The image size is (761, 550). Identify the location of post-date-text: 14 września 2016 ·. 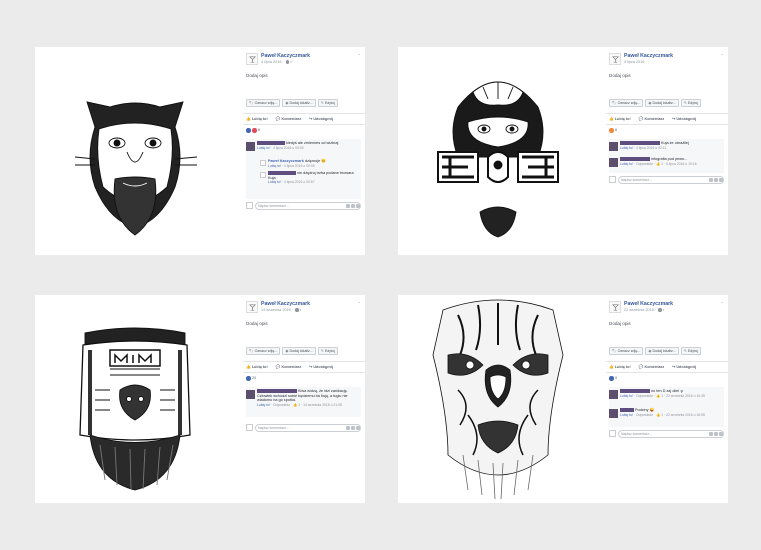
(277, 310).